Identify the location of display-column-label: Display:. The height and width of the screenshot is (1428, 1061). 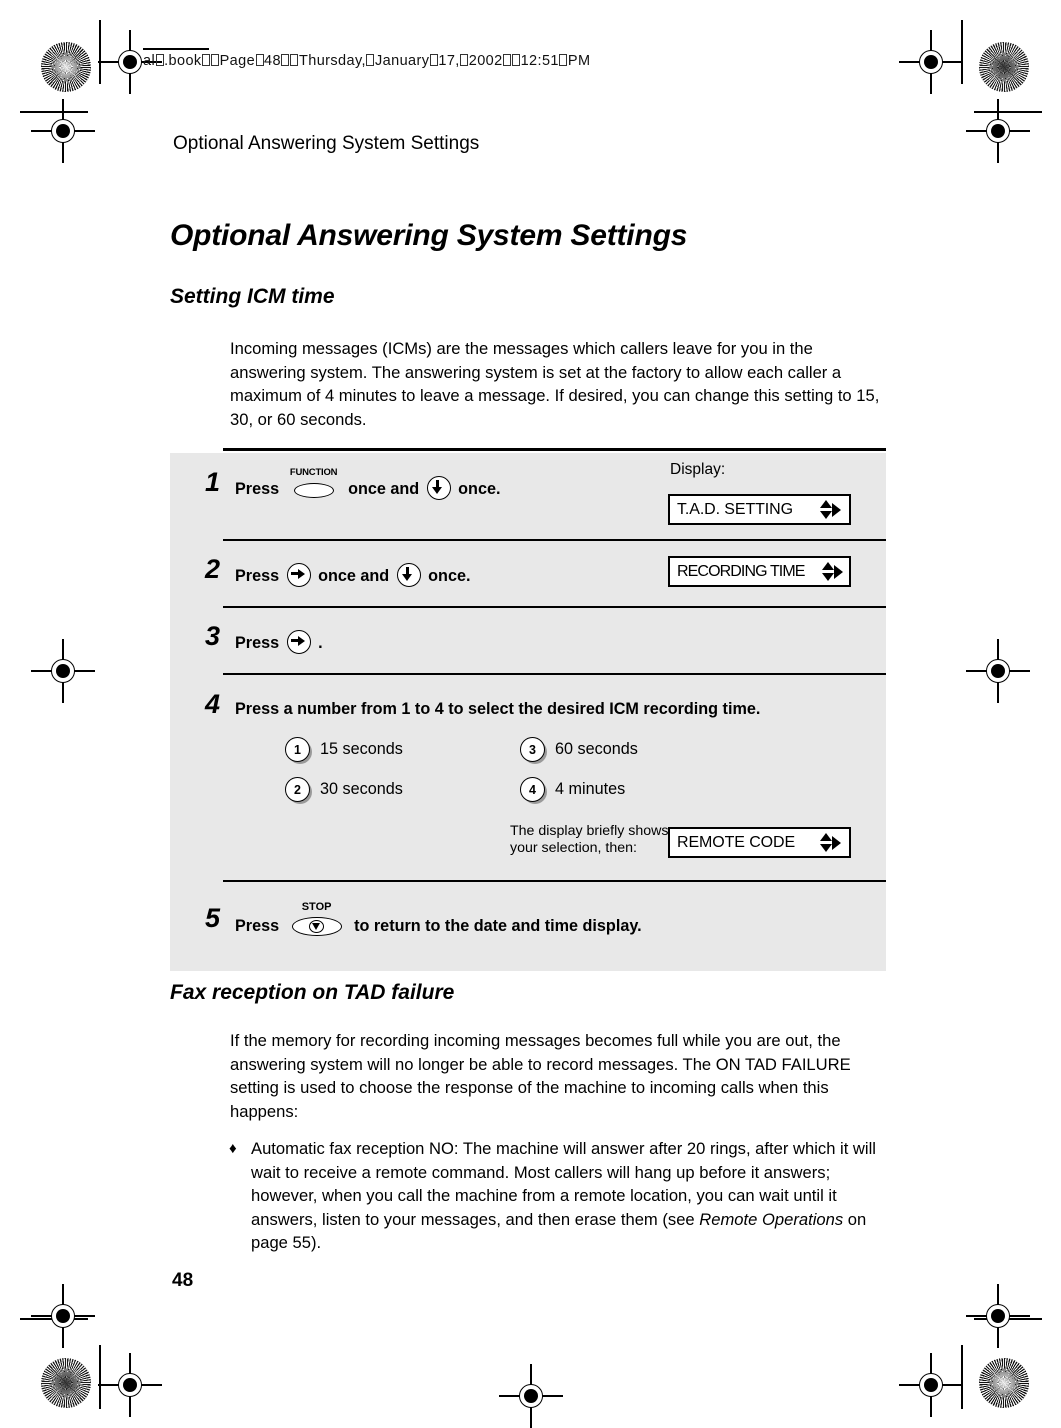
(698, 469).